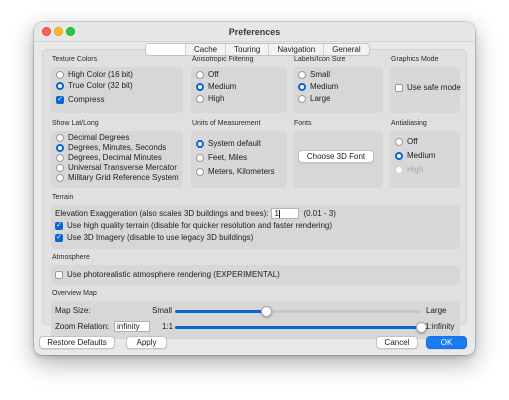 The image size is (509, 400). I want to click on radio-aa-medium: Medium, so click(415, 155).